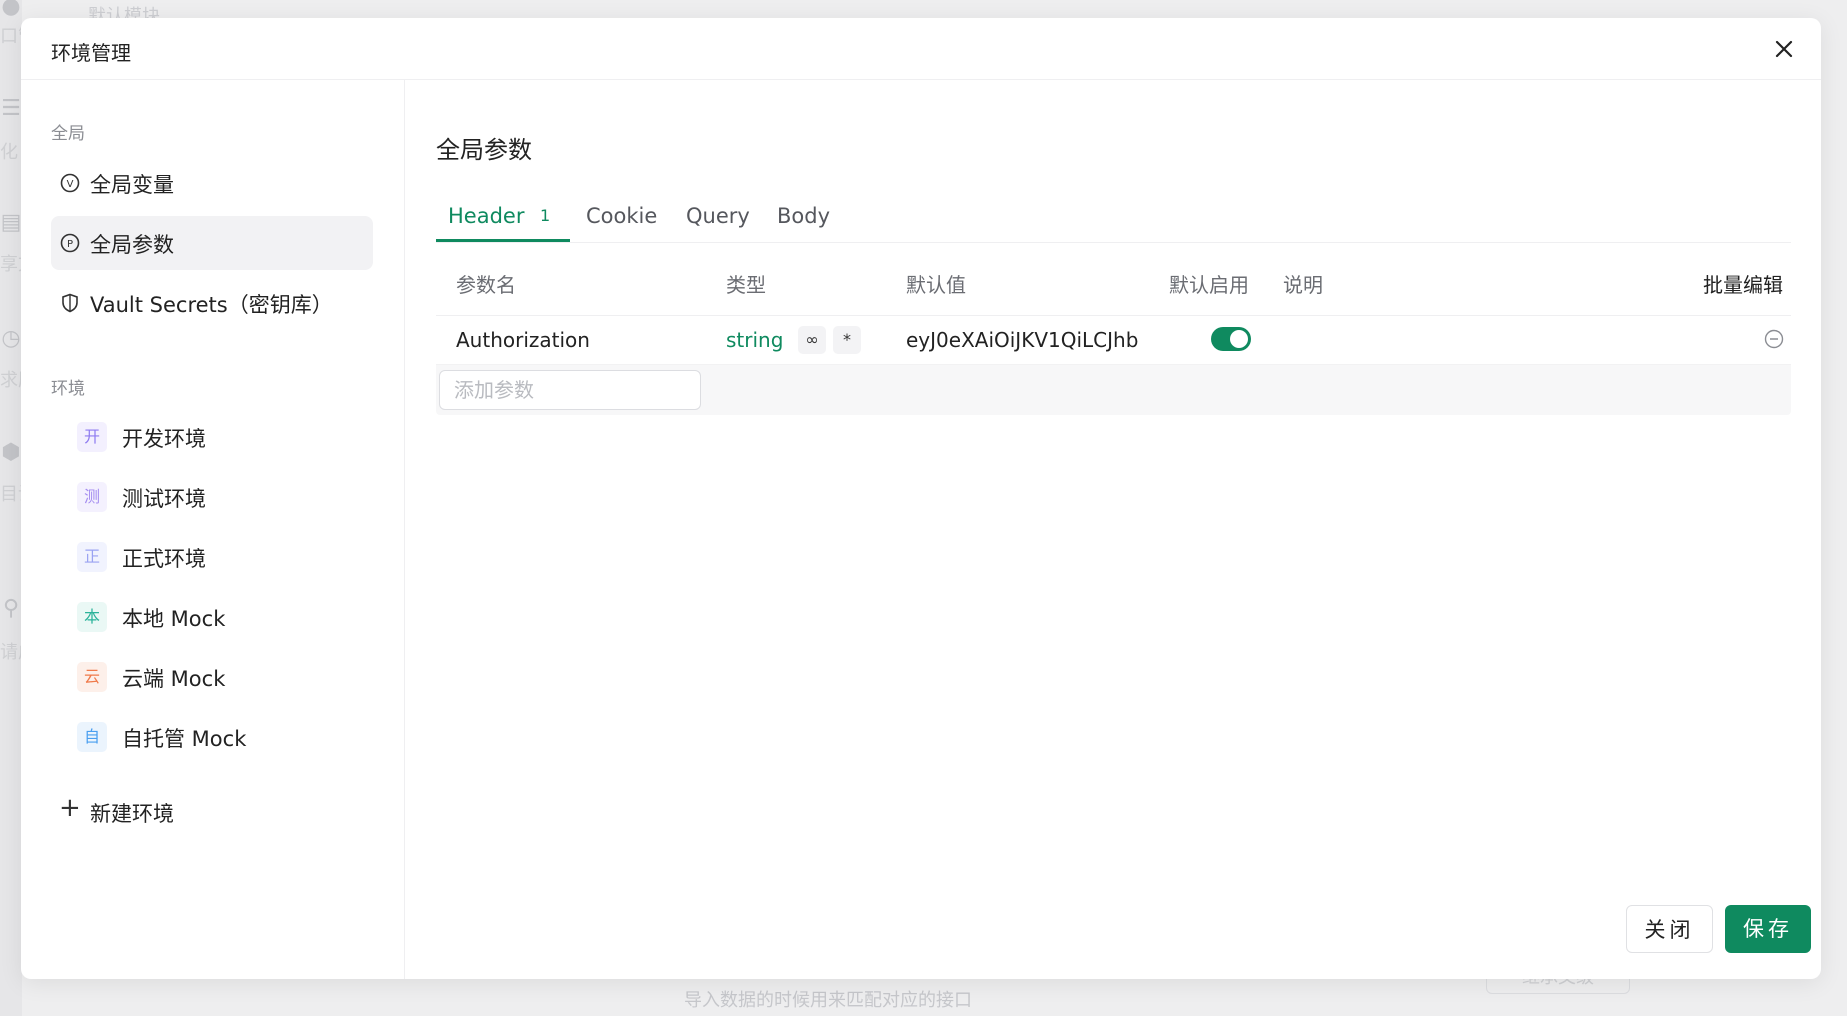  What do you see at coordinates (9, 152) in the screenshot?
I see `bg-side-text: 化` at bounding box center [9, 152].